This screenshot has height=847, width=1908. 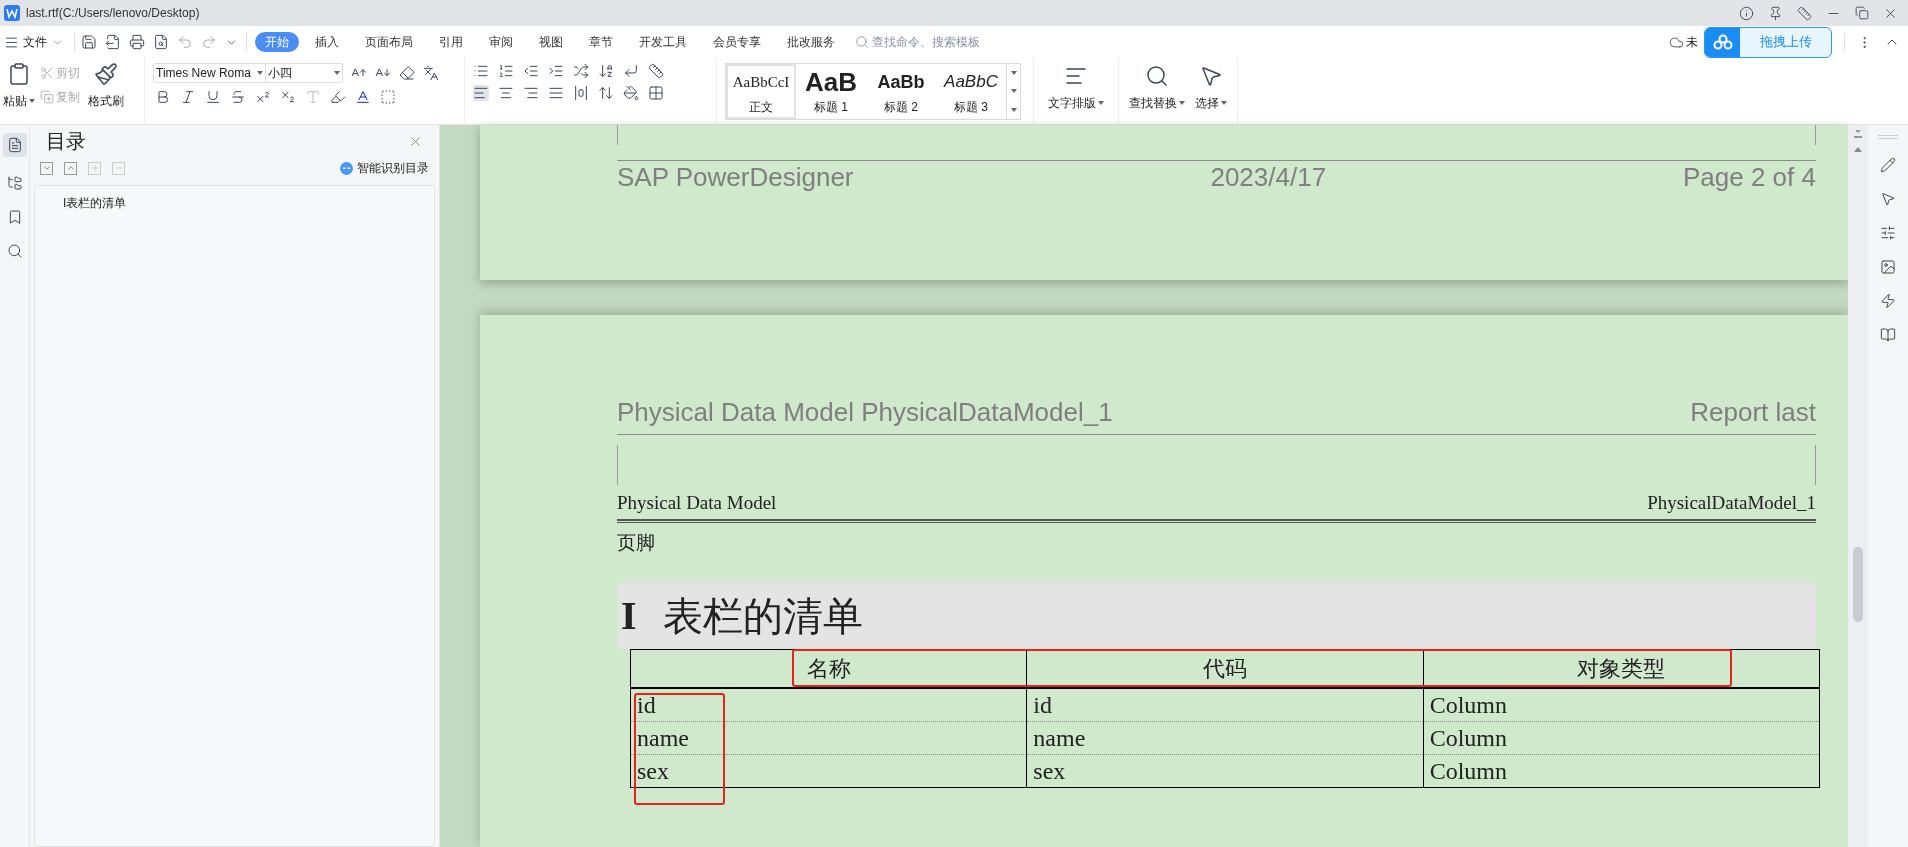 What do you see at coordinates (971, 91) in the screenshot?
I see `style-preset: AaBbC 标题 3` at bounding box center [971, 91].